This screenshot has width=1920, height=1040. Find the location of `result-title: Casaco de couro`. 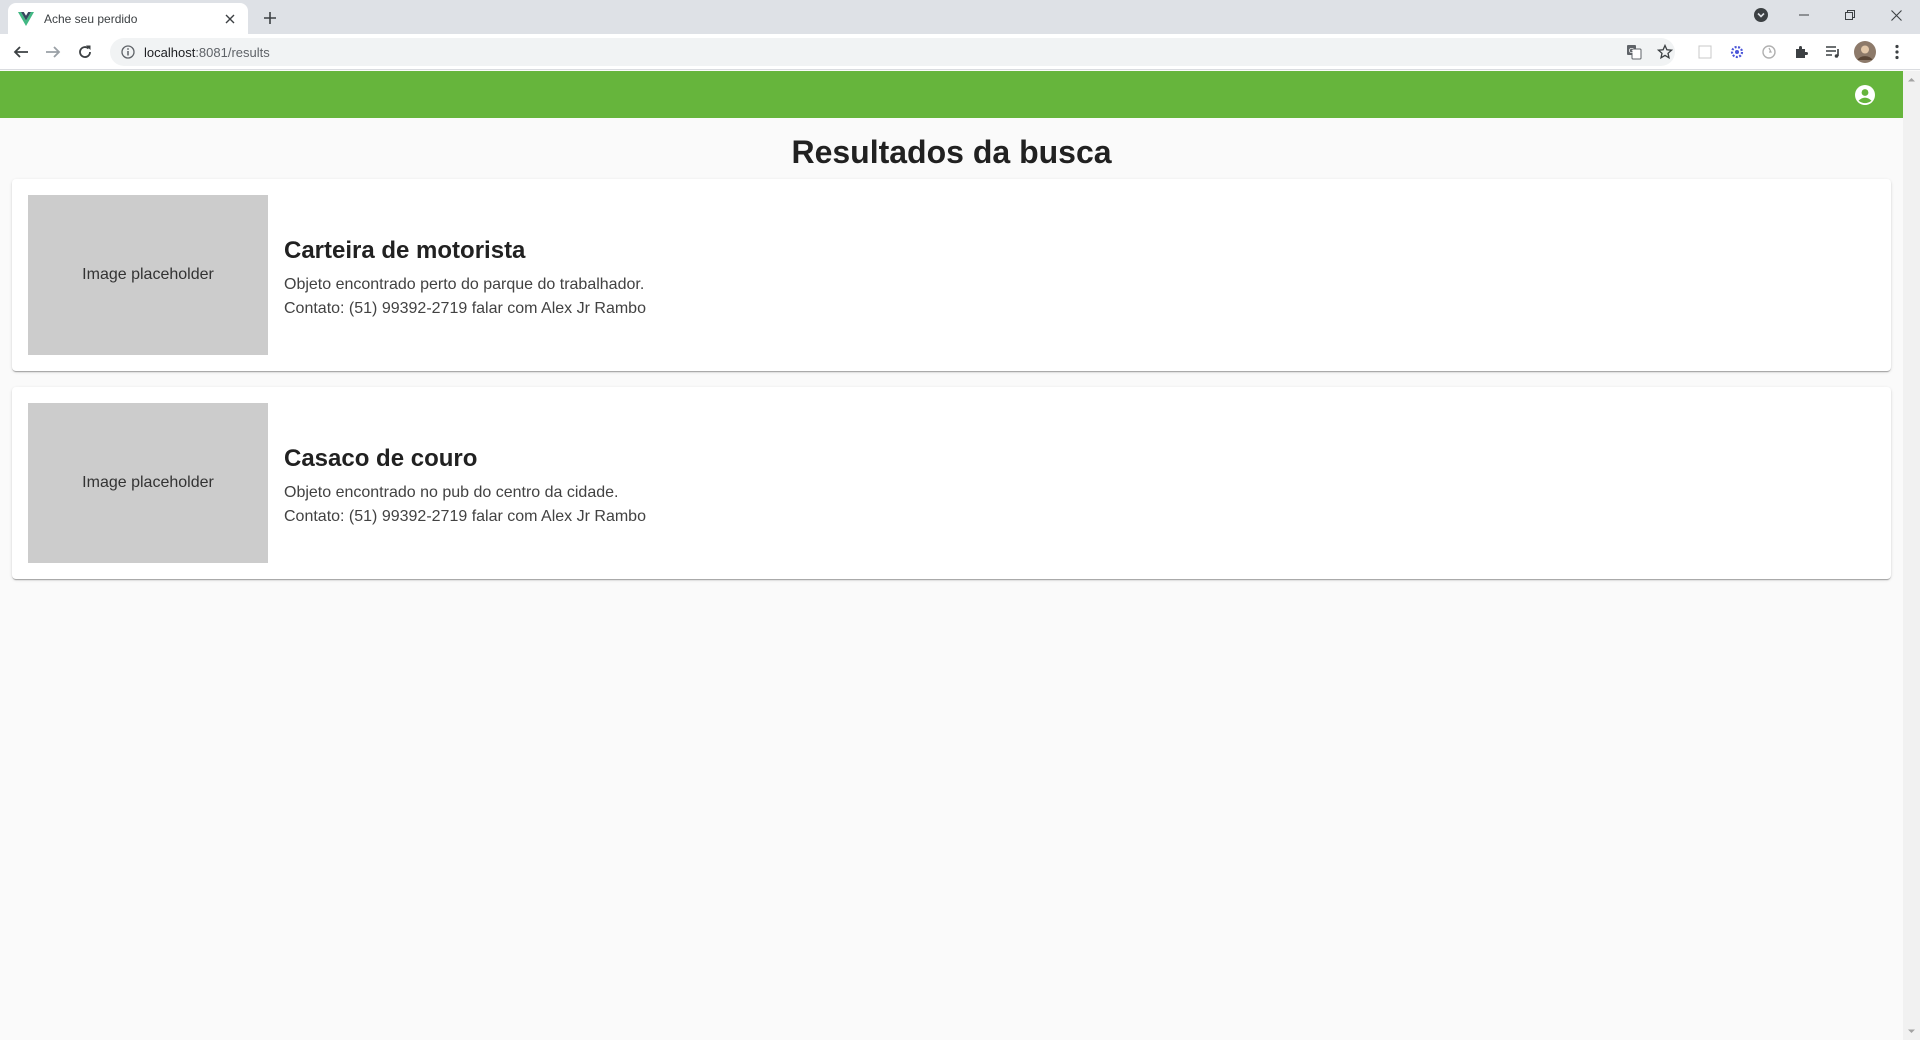

result-title: Casaco de couro is located at coordinates (381, 458).